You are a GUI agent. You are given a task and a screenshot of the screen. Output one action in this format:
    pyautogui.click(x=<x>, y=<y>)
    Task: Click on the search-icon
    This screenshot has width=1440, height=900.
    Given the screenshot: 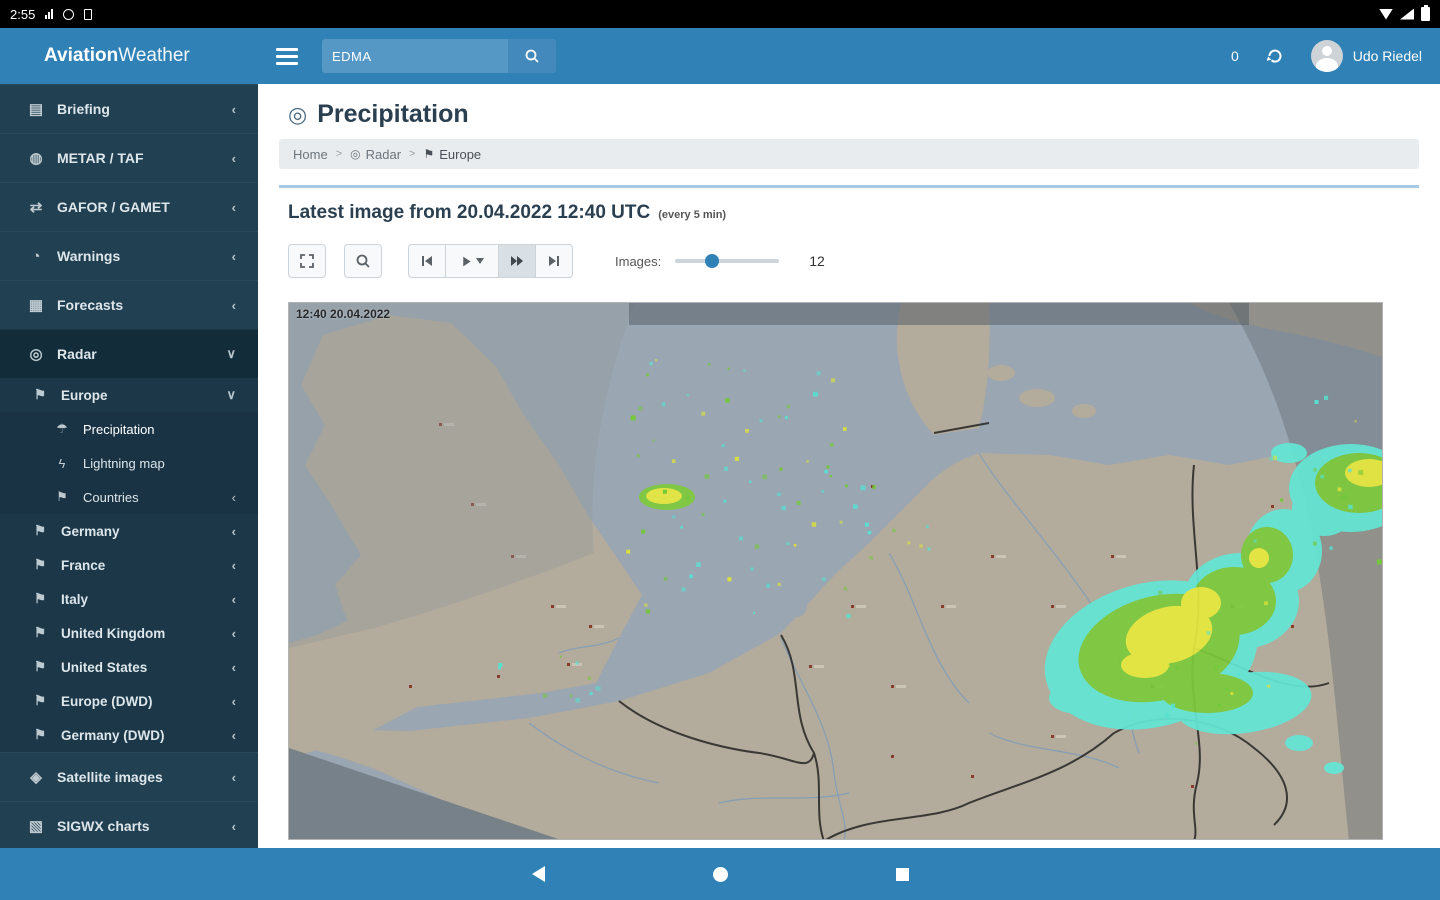 What is the action you would take?
    pyautogui.click(x=532, y=56)
    